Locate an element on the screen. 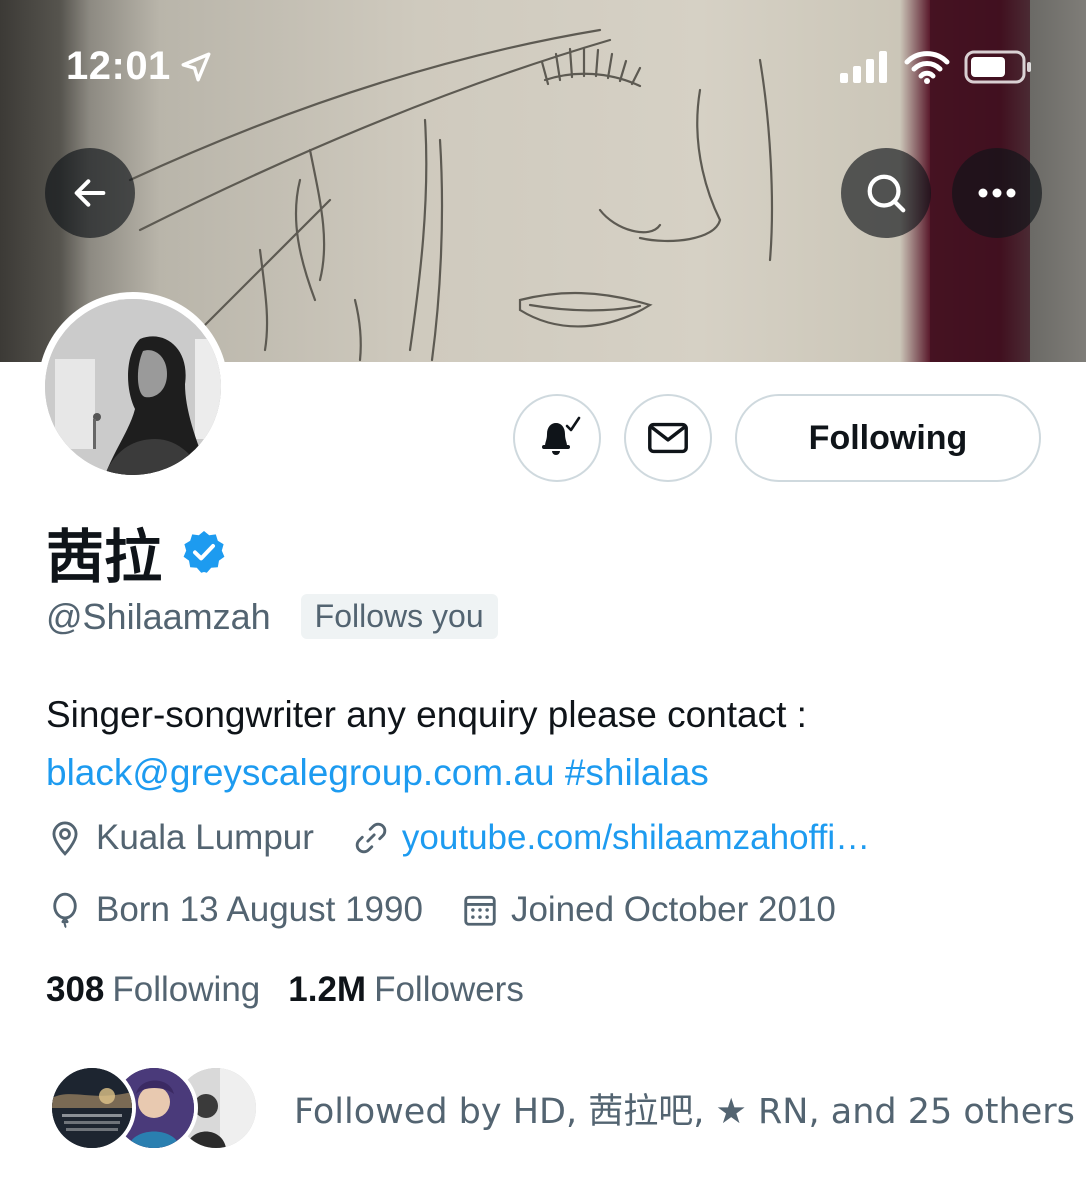 The width and height of the screenshot is (1086, 1200). following-stat: 308 Following is located at coordinates (153, 990).